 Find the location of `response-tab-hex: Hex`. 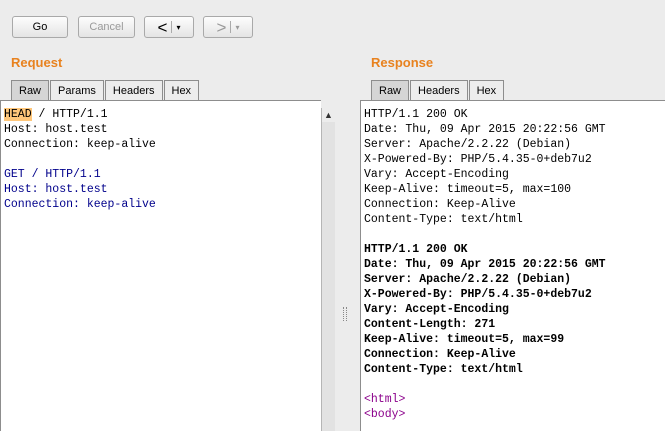

response-tab-hex: Hex is located at coordinates (486, 90).